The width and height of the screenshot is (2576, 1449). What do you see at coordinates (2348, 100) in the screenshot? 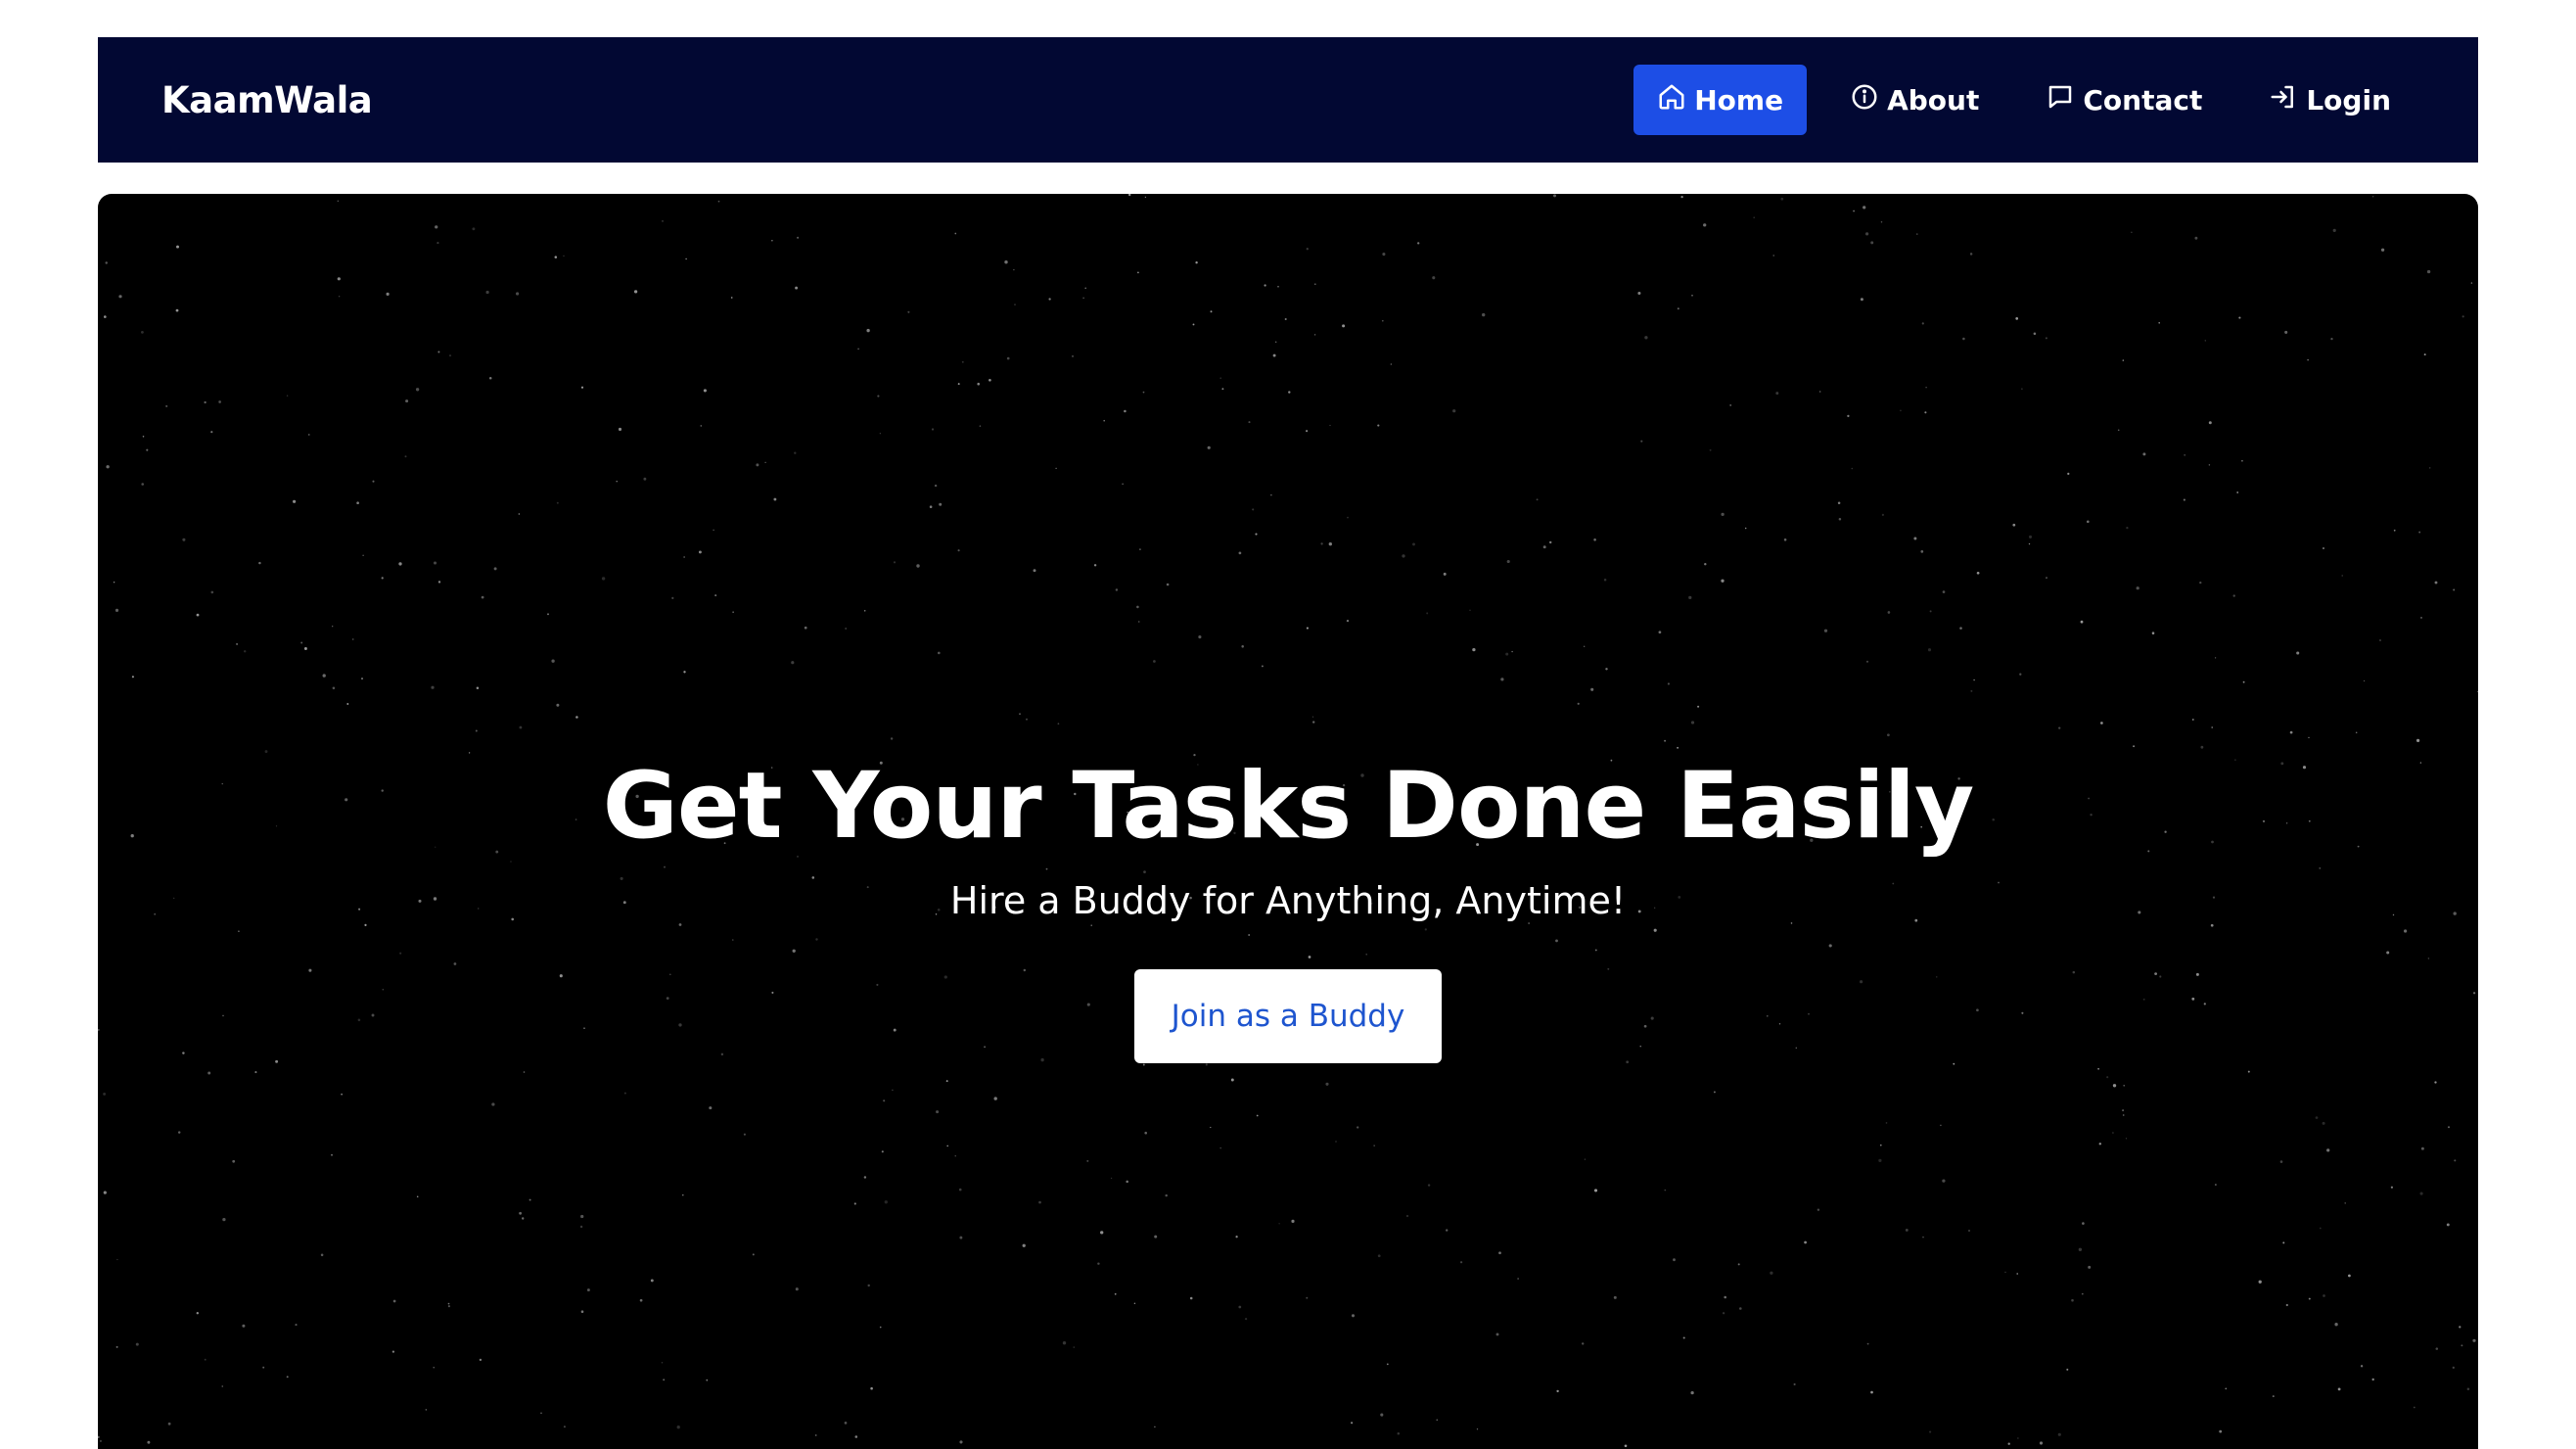
I see `nav-login-label: Login` at bounding box center [2348, 100].